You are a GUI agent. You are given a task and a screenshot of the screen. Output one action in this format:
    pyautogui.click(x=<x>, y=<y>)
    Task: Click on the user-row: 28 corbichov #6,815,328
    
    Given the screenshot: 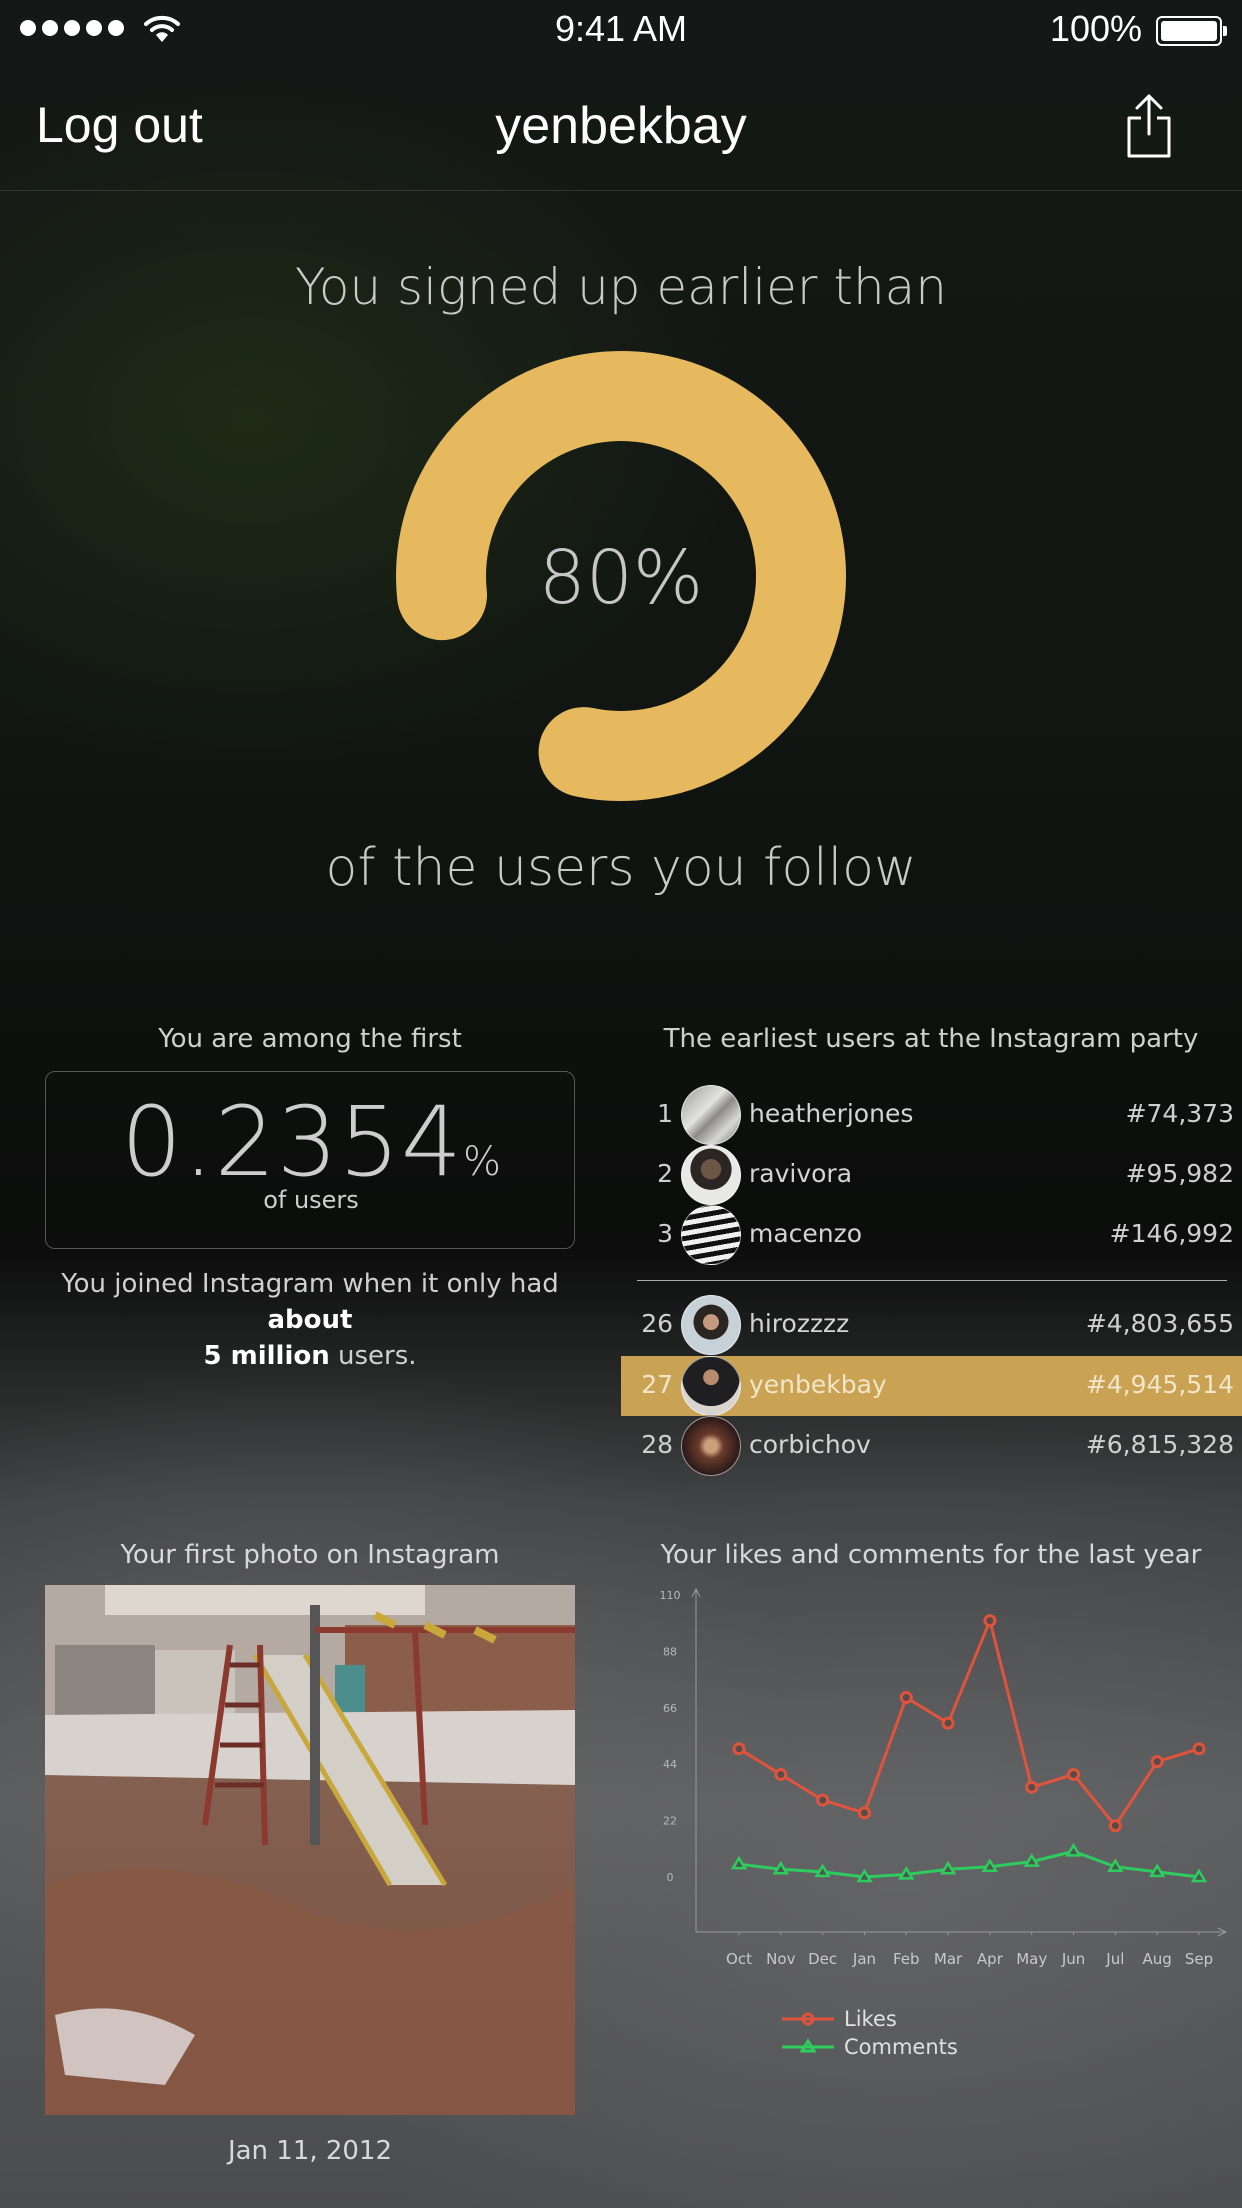 What is the action you would take?
    pyautogui.click(x=931, y=1446)
    